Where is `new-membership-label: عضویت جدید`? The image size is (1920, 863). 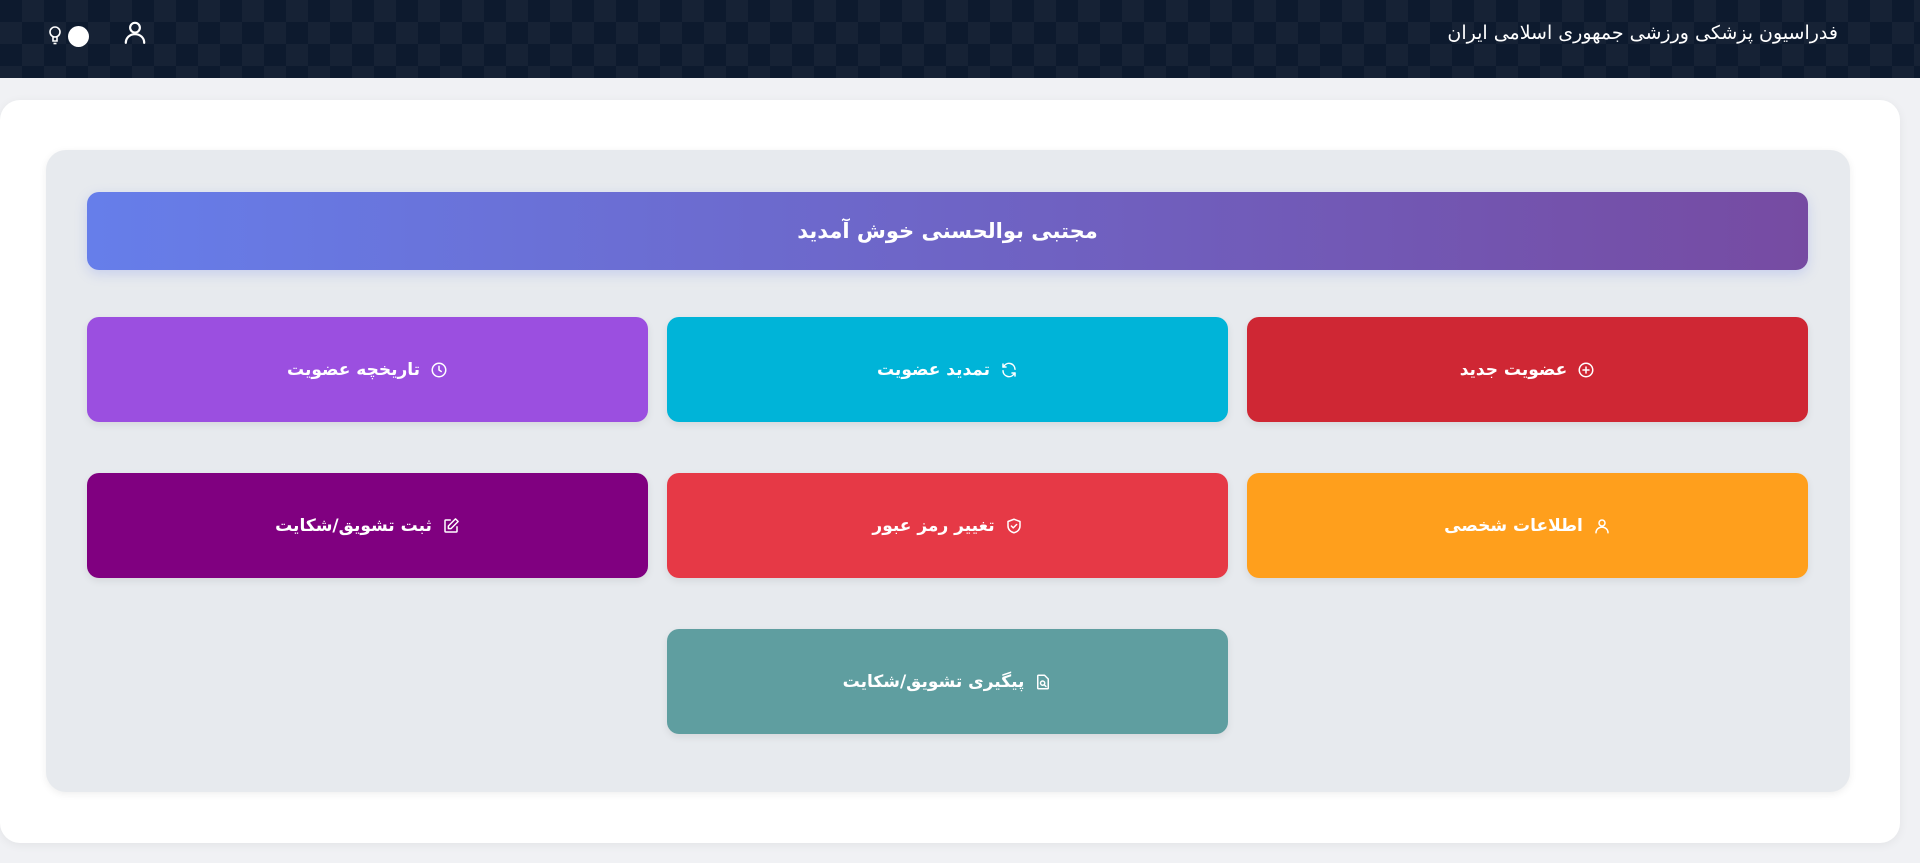 new-membership-label: عضویت جدید is located at coordinates (1513, 369).